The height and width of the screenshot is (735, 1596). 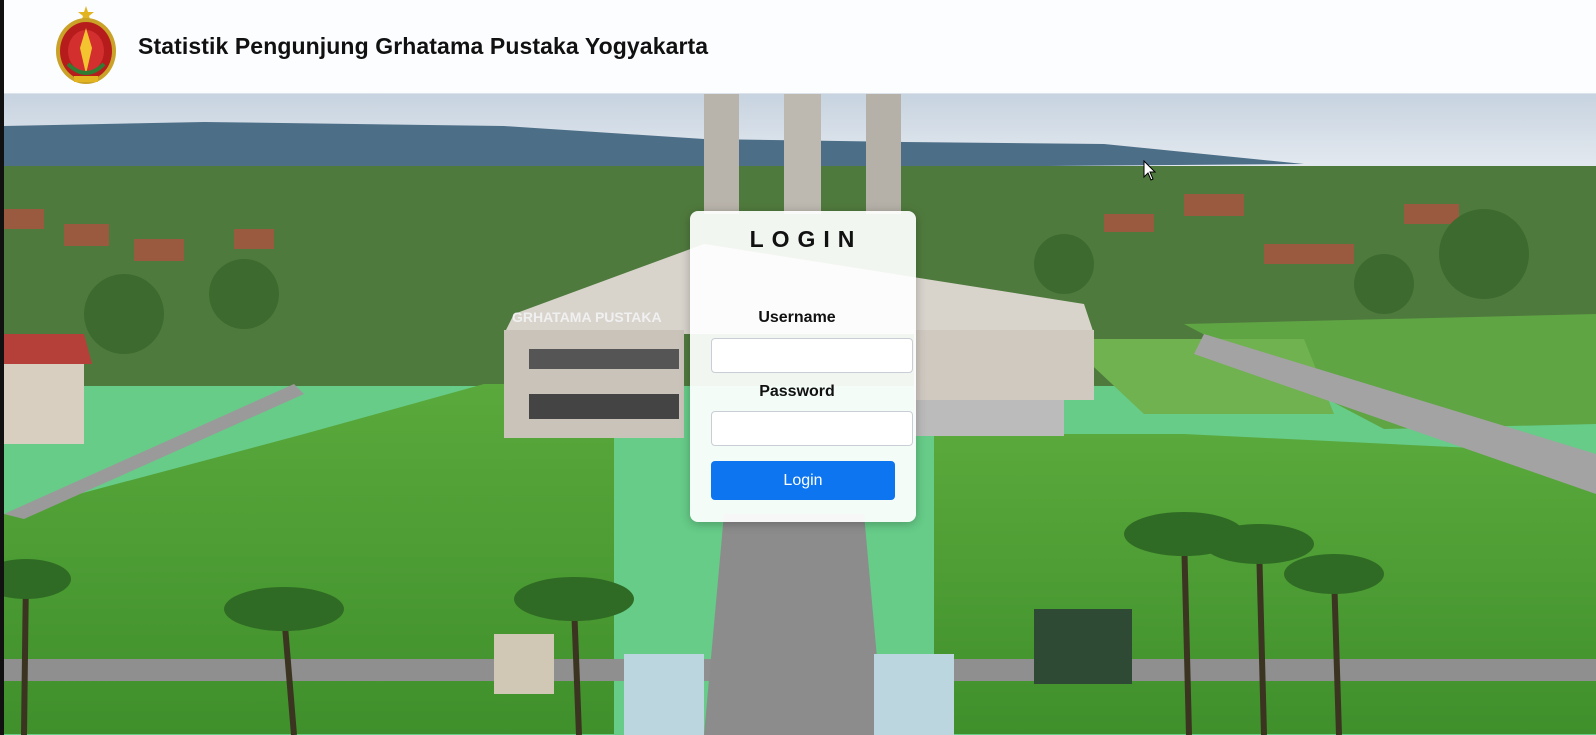 I want to click on login-form: LOGIN Username Password Login, so click(x=803, y=366).